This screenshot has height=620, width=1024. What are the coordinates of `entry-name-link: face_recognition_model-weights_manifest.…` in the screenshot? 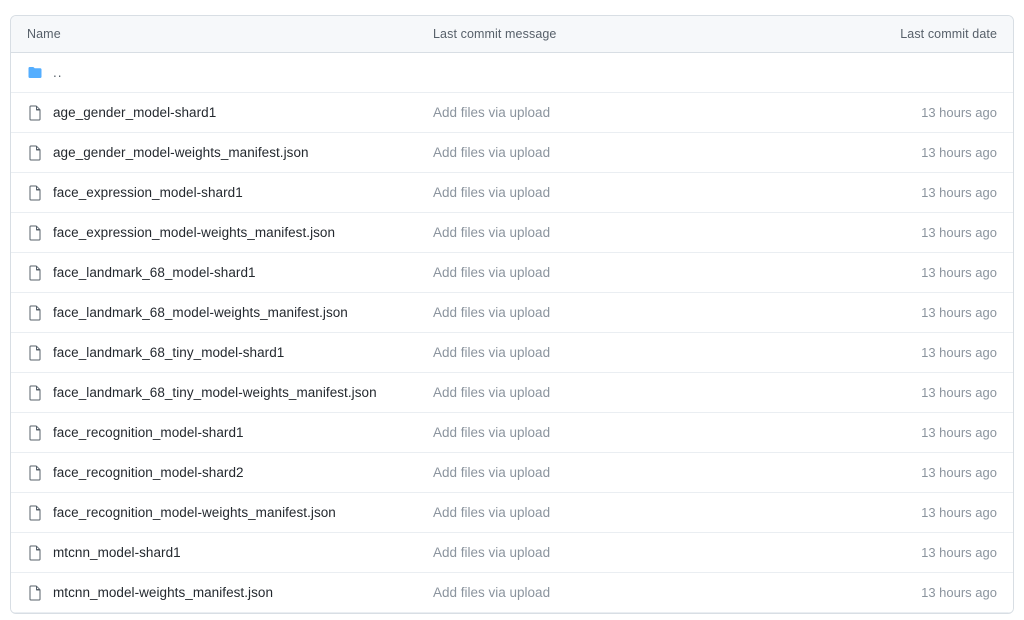 It's located at (194, 512).